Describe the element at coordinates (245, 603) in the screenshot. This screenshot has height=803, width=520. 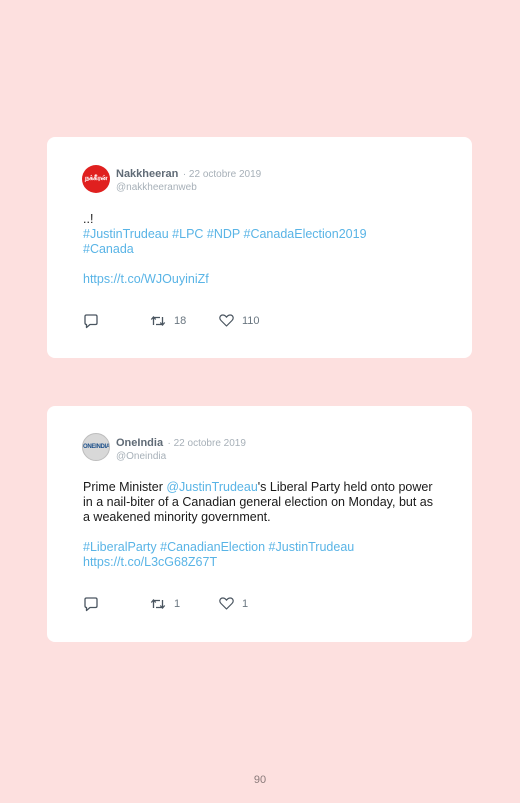
I see `like-count: 1` at that location.